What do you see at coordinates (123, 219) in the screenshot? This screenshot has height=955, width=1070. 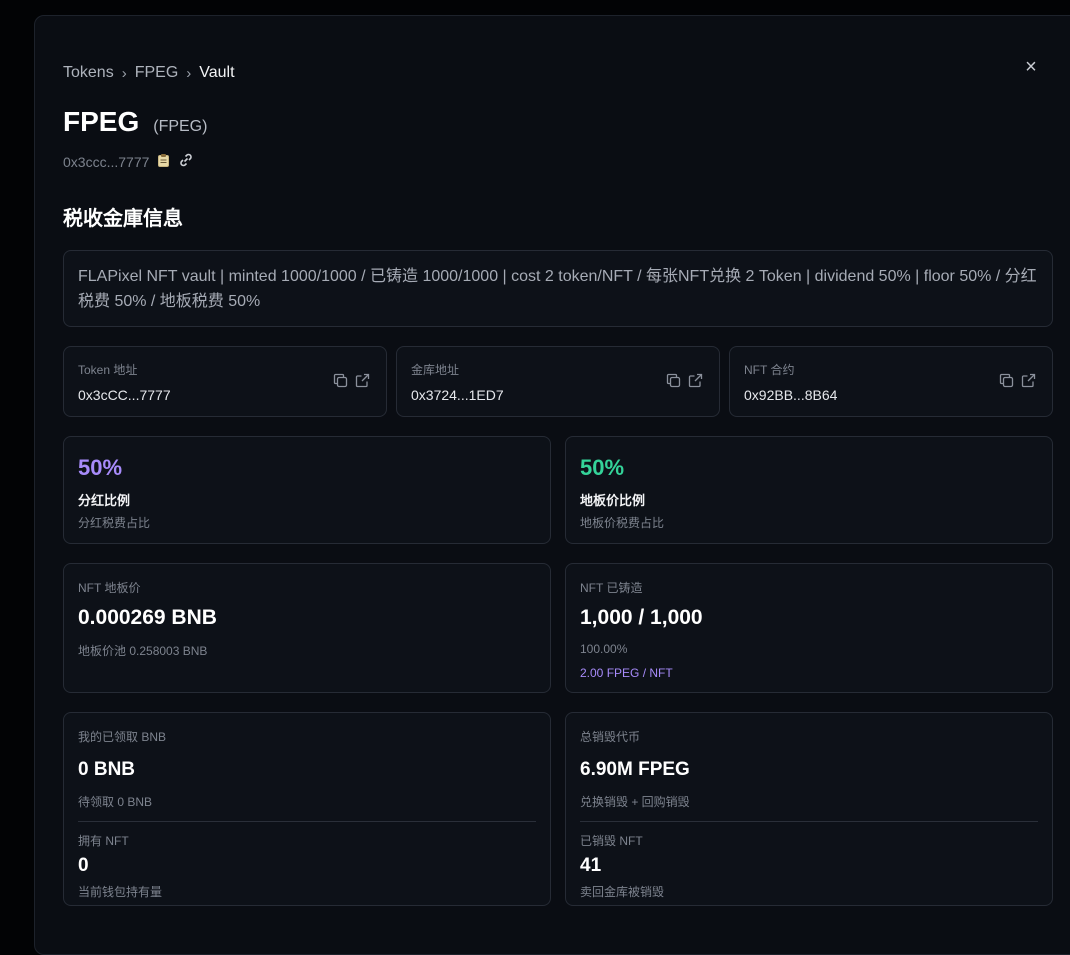 I see `section-title: 税收金庫信息` at bounding box center [123, 219].